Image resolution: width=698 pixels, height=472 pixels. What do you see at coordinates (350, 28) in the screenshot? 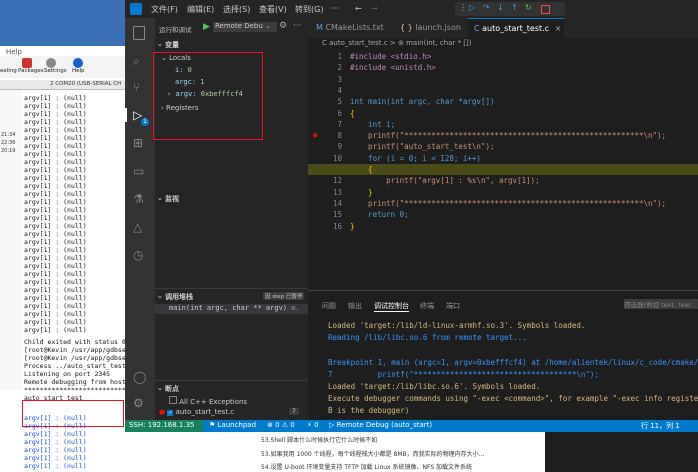
I see `tab-cmakelists: M CMakeLists.txt` at bounding box center [350, 28].